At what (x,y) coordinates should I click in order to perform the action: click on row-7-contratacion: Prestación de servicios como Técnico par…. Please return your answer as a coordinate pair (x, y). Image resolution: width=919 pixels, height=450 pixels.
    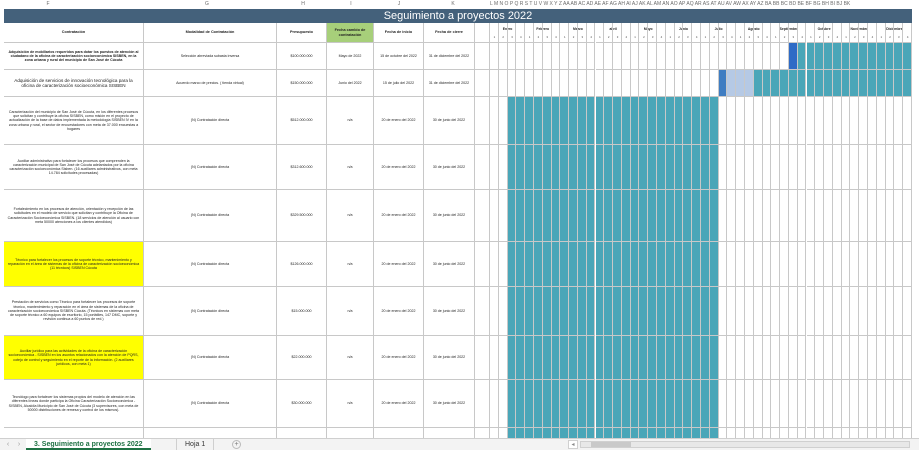
    Looking at the image, I should click on (74, 311).